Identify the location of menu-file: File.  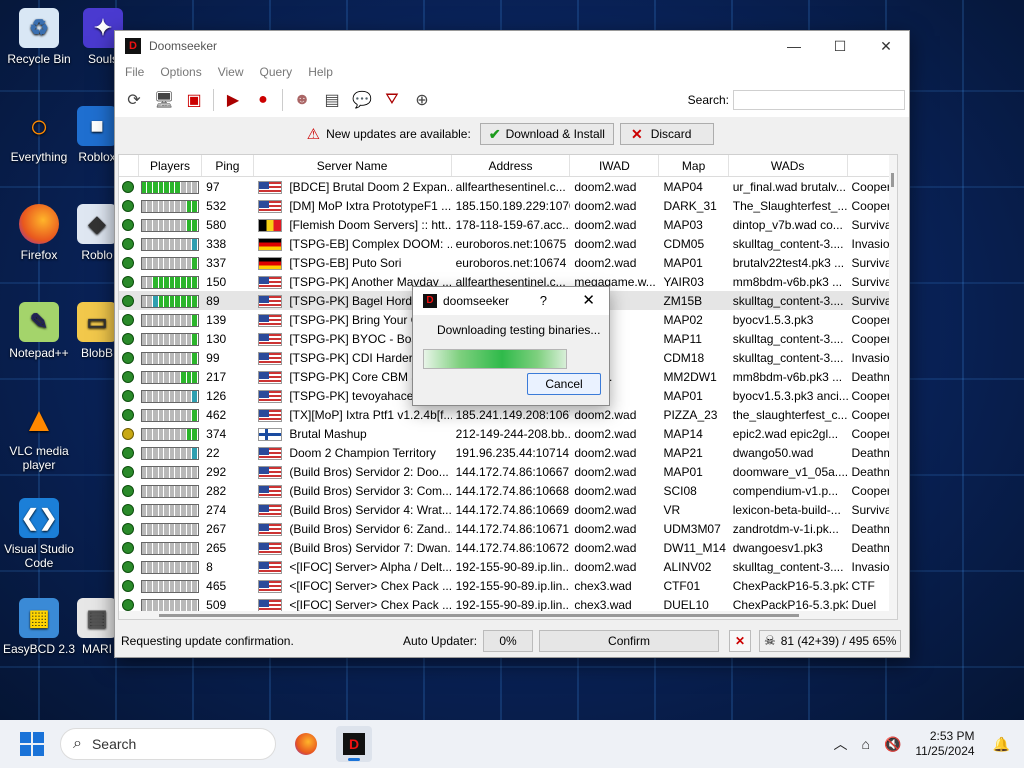
(134, 72).